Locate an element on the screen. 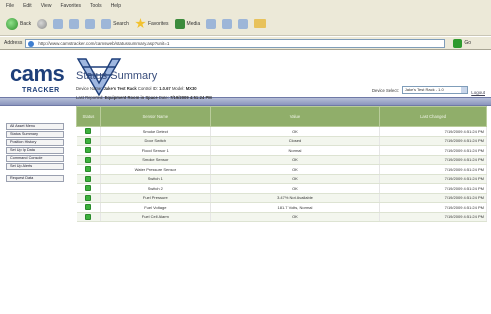 The height and width of the screenshot is (314, 491). column-header-last-changed: Last Changed is located at coordinates (433, 116).